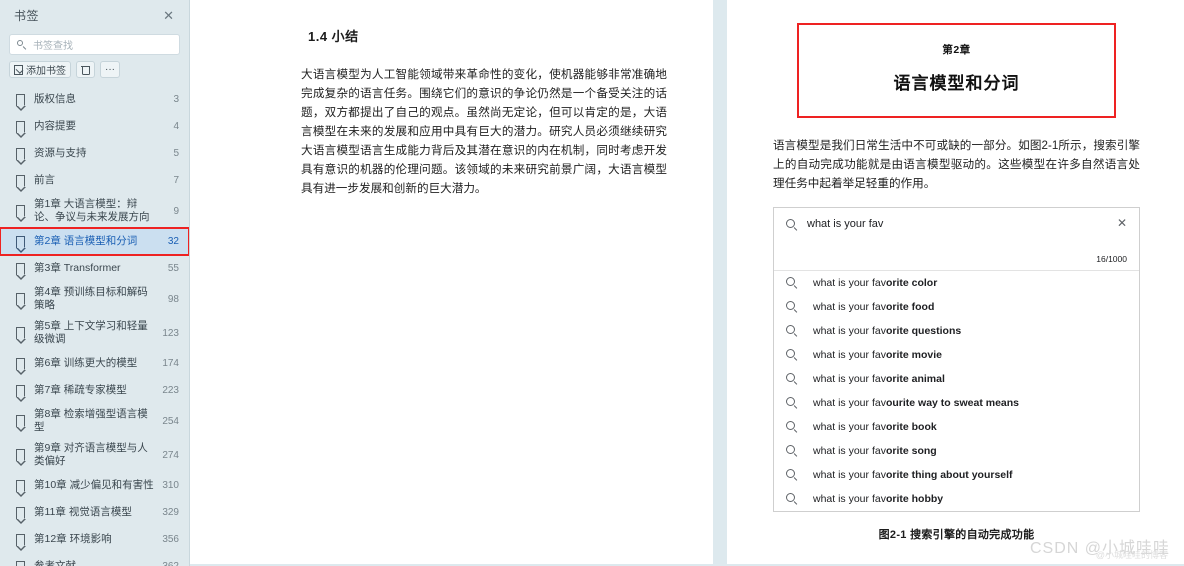 This screenshot has height=566, width=1184. I want to click on suggestion-completion: orite book, so click(911, 427).